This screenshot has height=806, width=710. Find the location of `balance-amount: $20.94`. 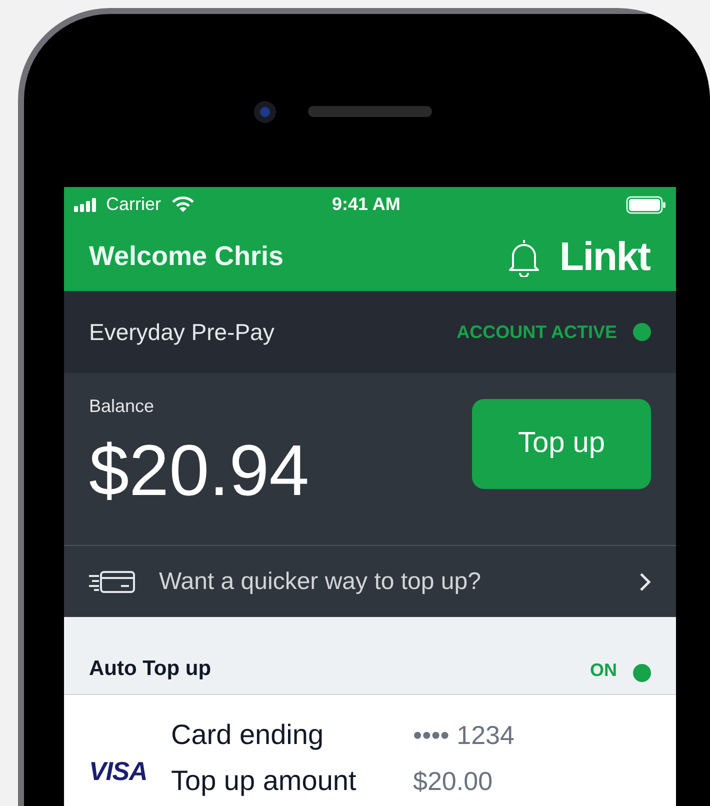

balance-amount: $20.94 is located at coordinates (199, 471).